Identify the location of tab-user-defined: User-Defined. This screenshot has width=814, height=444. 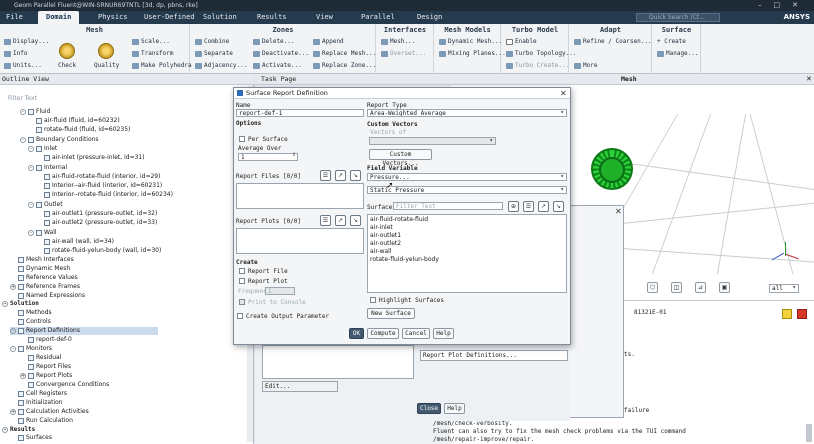
(169, 17).